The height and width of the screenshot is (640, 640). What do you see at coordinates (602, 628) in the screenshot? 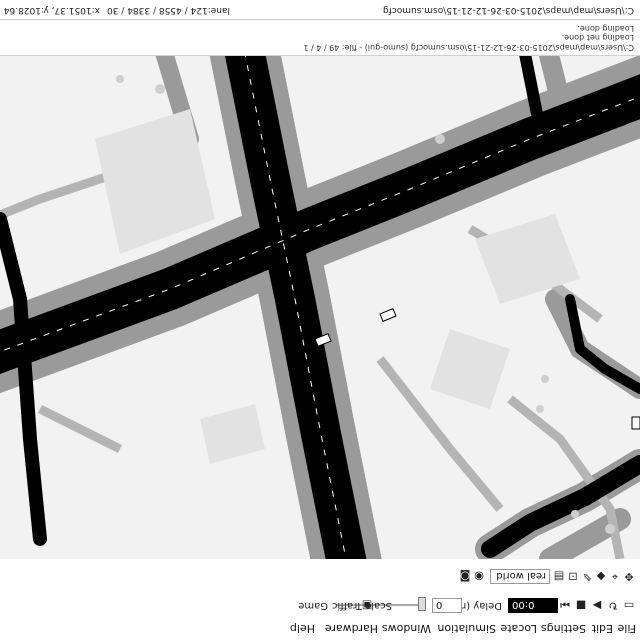
I see `menu-edit: Edit` at bounding box center [602, 628].